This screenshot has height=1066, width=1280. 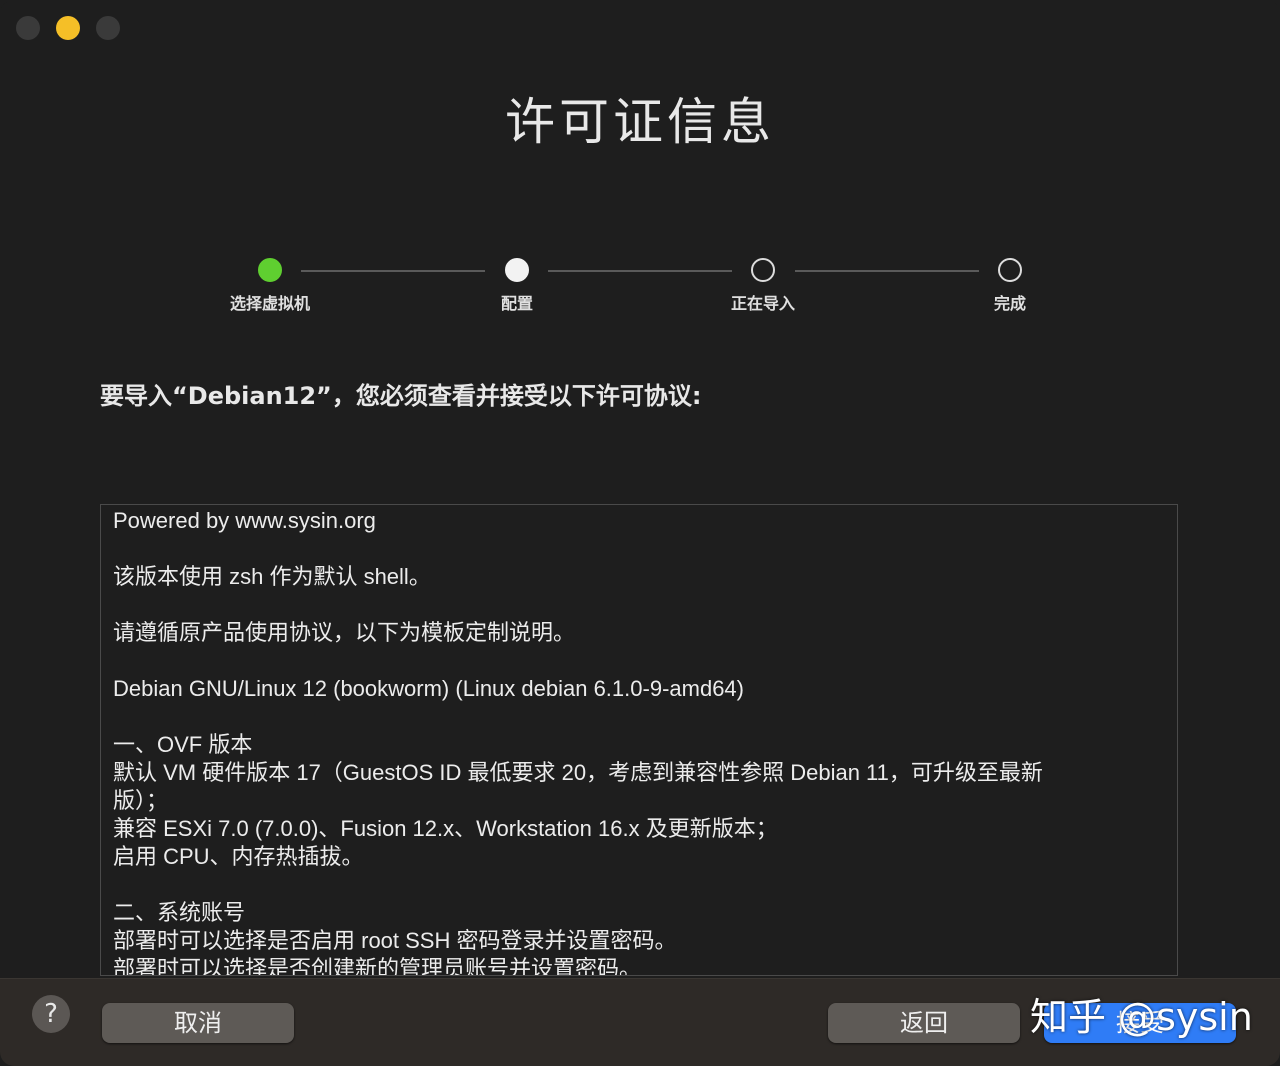 What do you see at coordinates (272, 576) in the screenshot?
I see `license-line: 该版本使用 zsh 作为默认 shell。` at bounding box center [272, 576].